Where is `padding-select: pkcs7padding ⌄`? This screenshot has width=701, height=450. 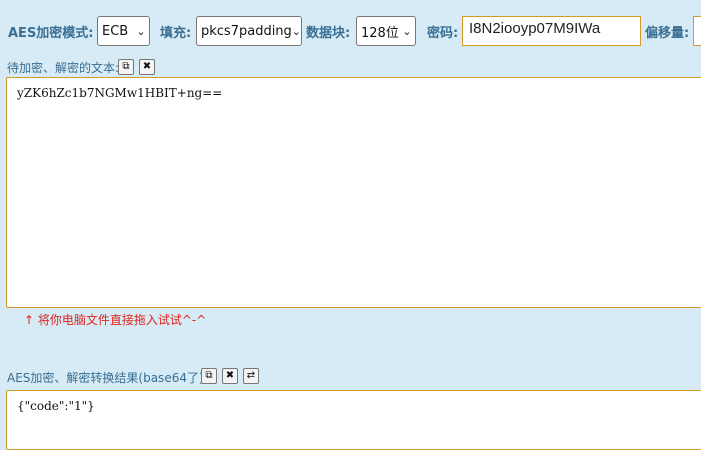 padding-select: pkcs7padding ⌄ is located at coordinates (249, 31).